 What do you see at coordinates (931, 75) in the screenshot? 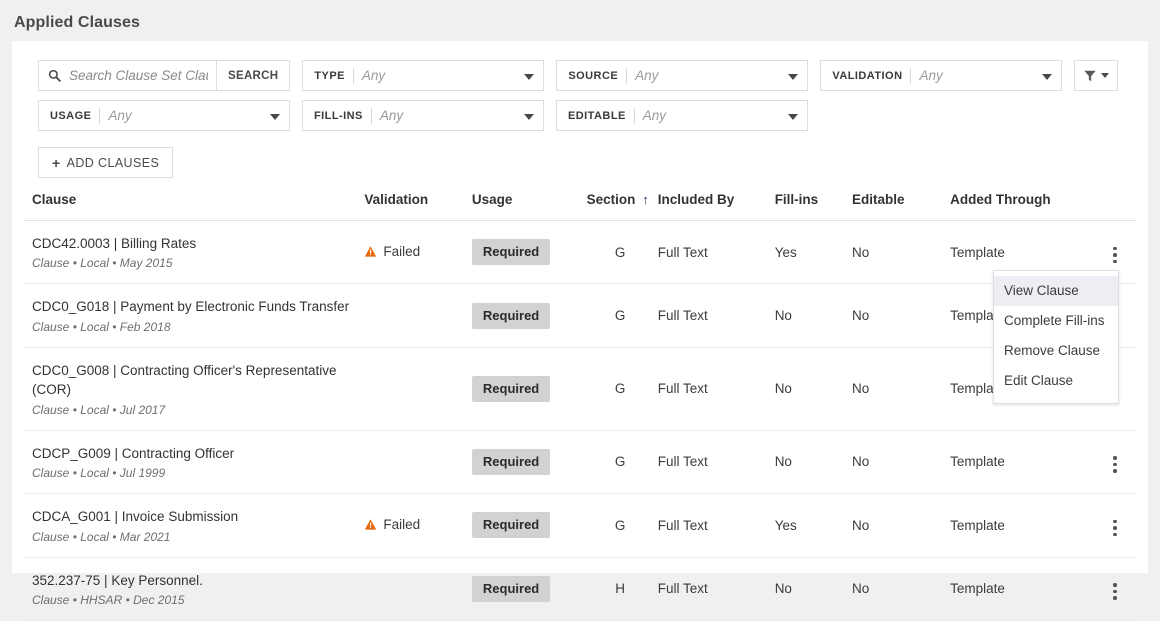
I see `filter-validation-value: Any` at bounding box center [931, 75].